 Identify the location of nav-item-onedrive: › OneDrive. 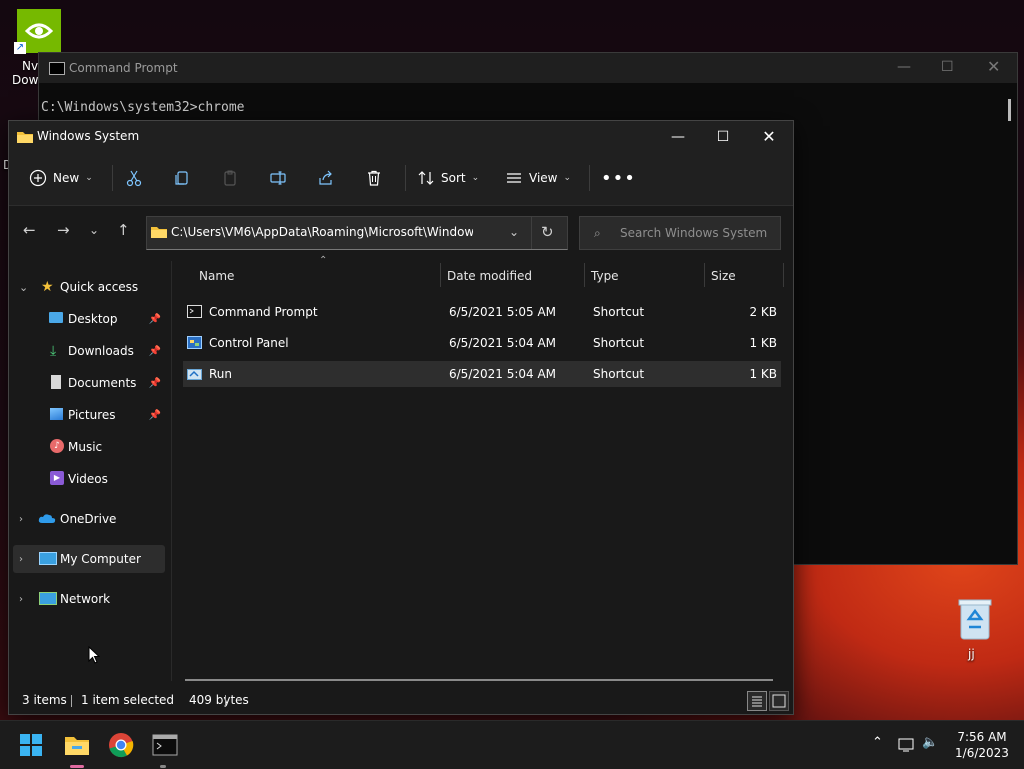
(89, 519).